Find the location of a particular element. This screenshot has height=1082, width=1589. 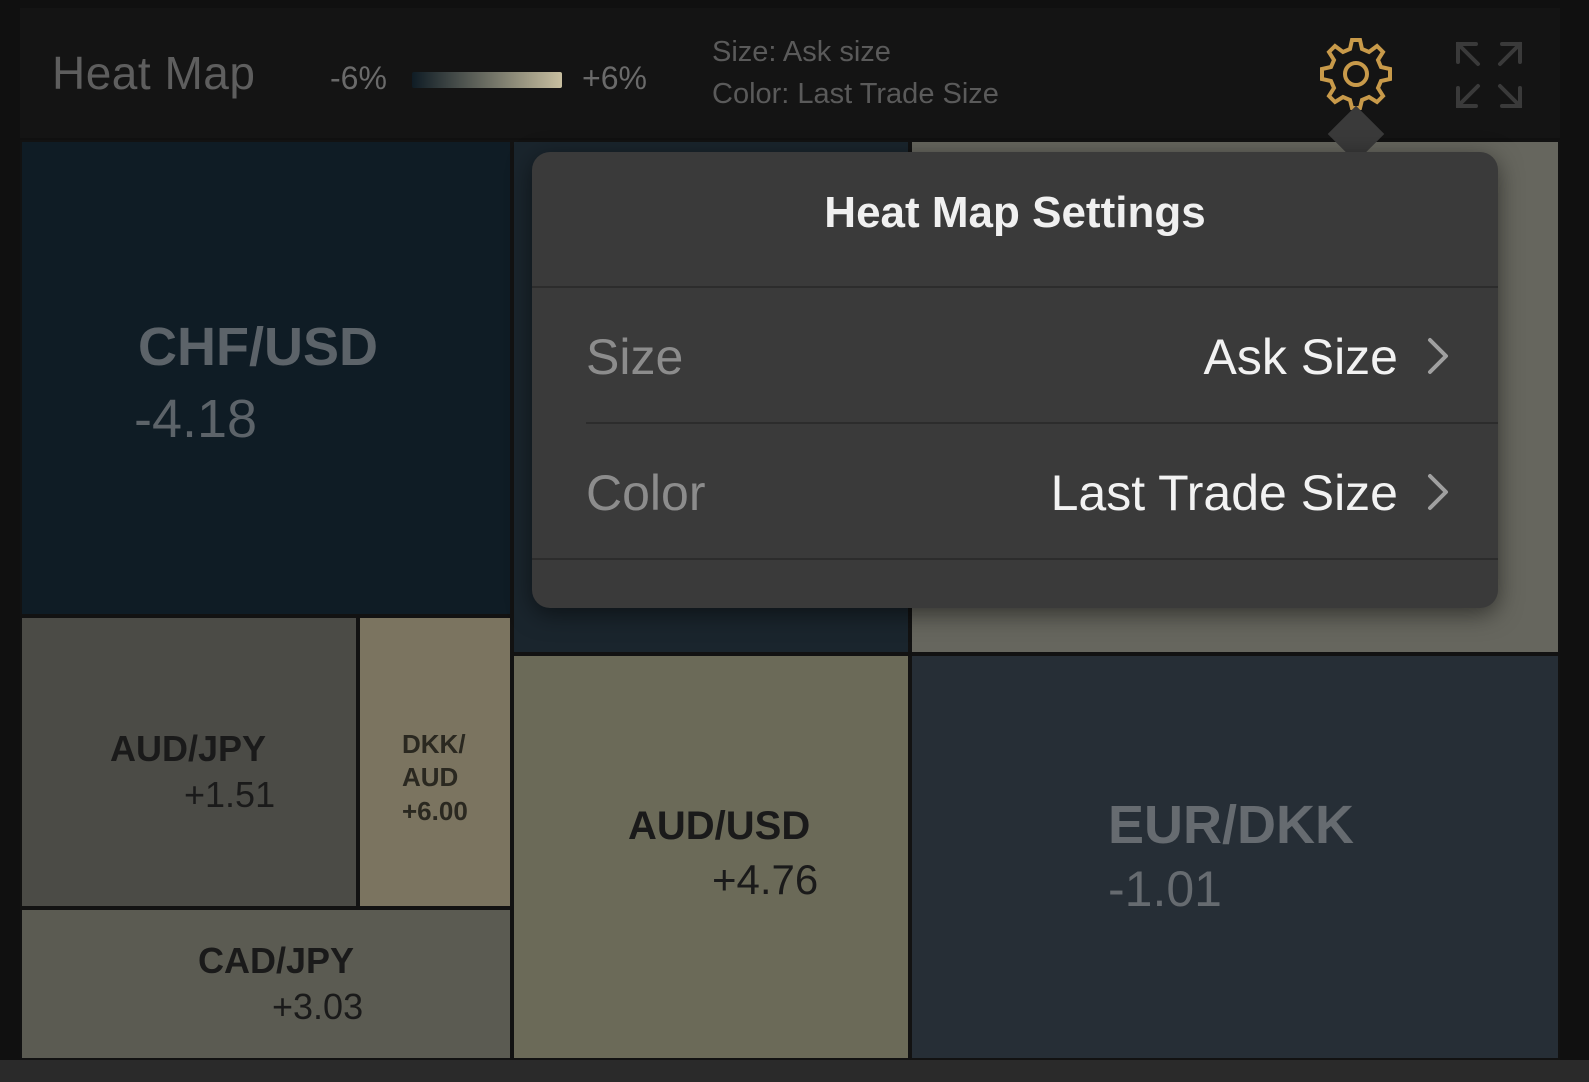

tile-chf-usd: CHF/USD -4.18 is located at coordinates (266, 378).